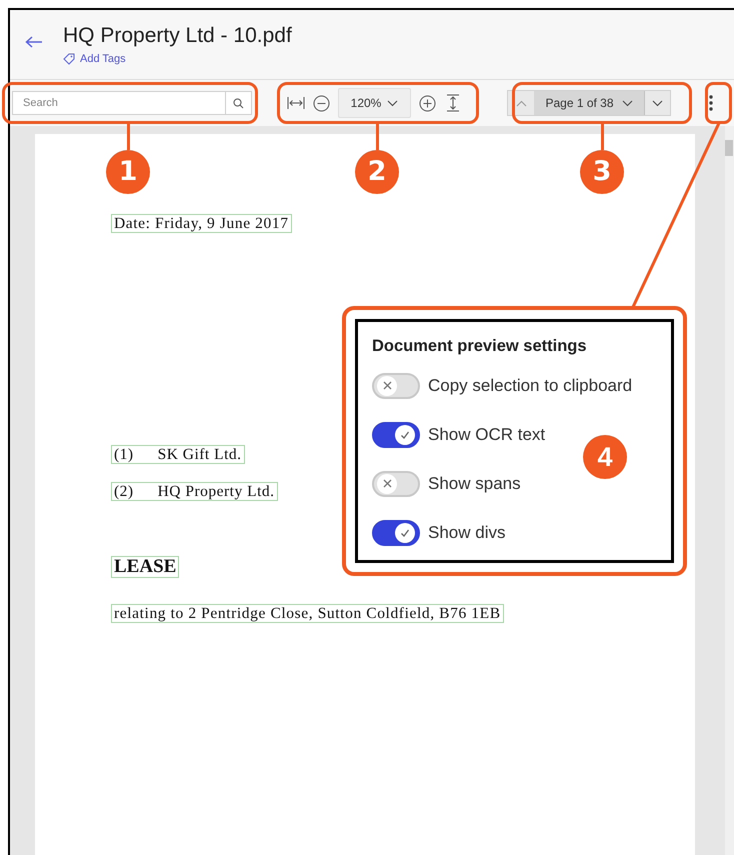 The image size is (734, 855). I want to click on tag-icon, so click(69, 59).